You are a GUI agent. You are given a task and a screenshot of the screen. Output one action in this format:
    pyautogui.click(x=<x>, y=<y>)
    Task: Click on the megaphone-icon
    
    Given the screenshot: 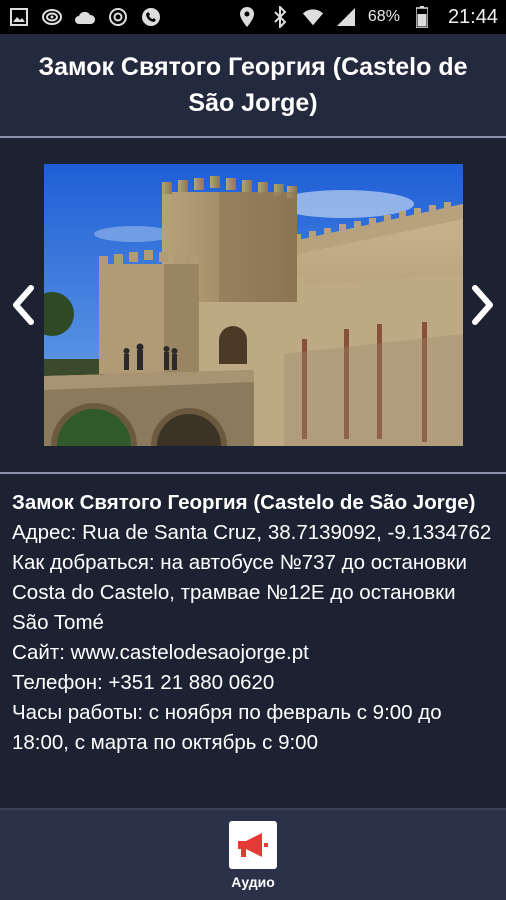 What is the action you would take?
    pyautogui.click(x=253, y=844)
    